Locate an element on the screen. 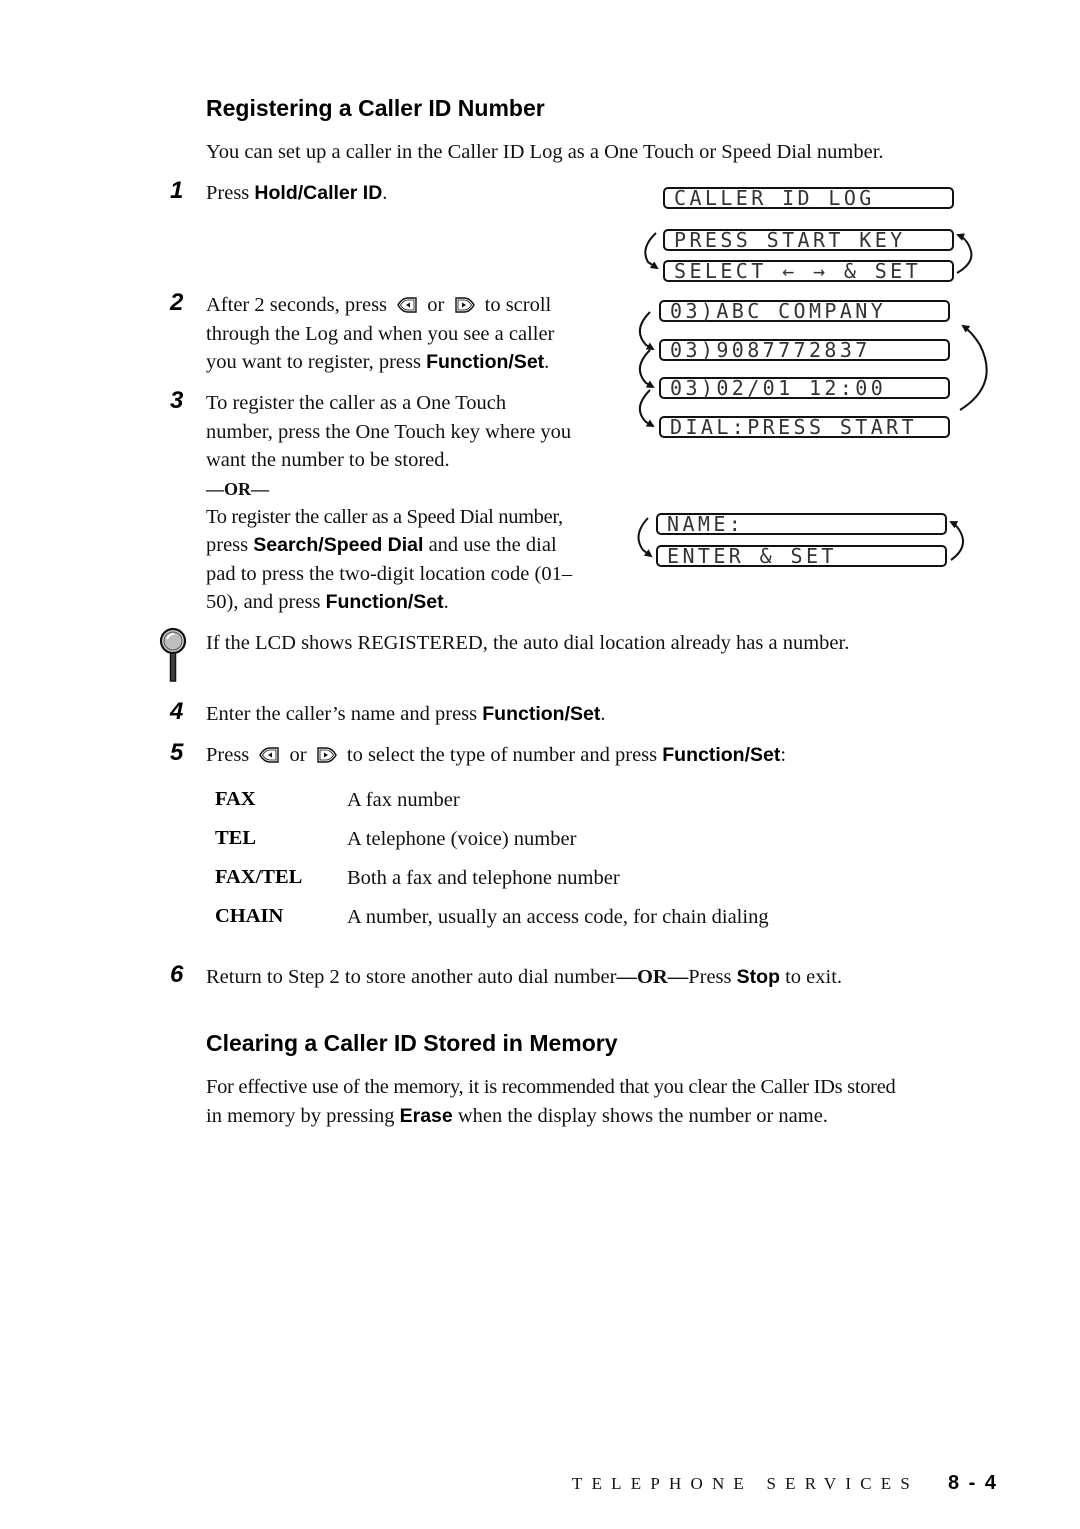 The height and width of the screenshot is (1529, 1080). number-type-desc: A telephone (voice) number is located at coordinates (462, 839).